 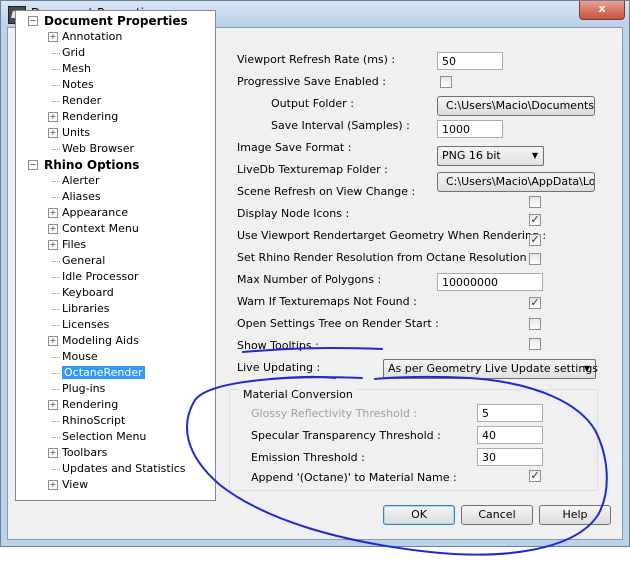 What do you see at coordinates (91, 165) in the screenshot?
I see `tree-root-rhino-options: Rhino Options` at bounding box center [91, 165].